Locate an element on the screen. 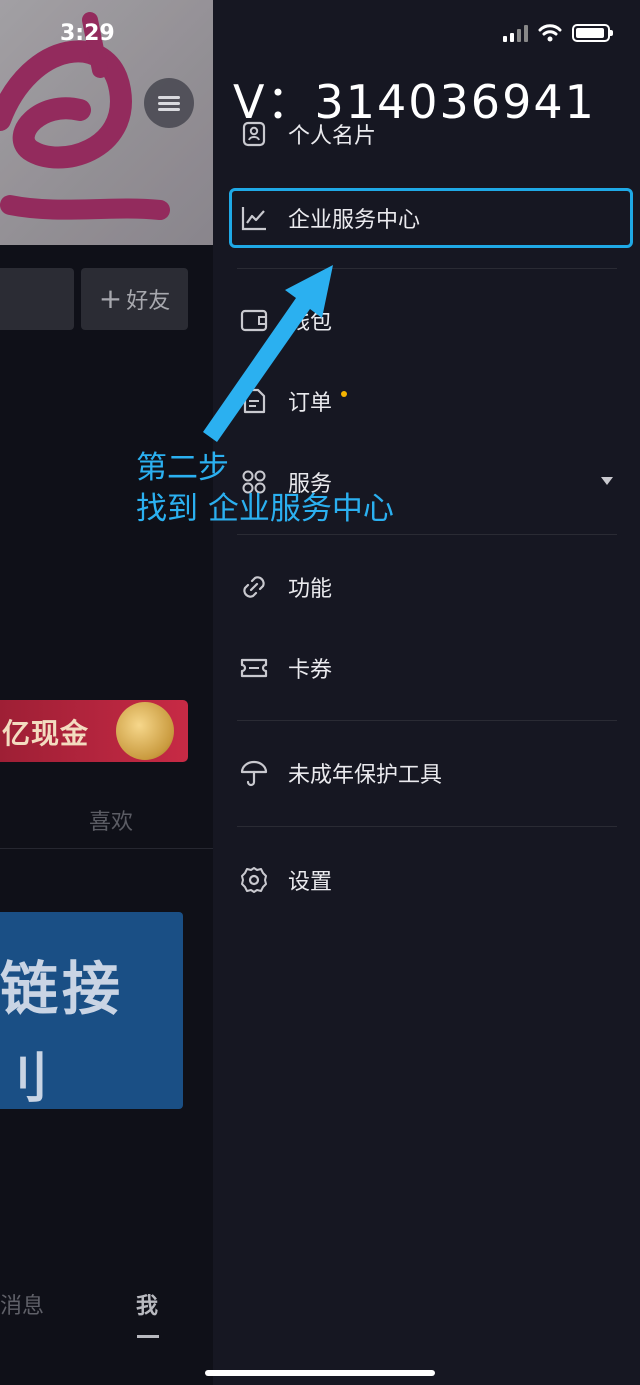  drawer-item-label: 设置 is located at coordinates (310, 882).